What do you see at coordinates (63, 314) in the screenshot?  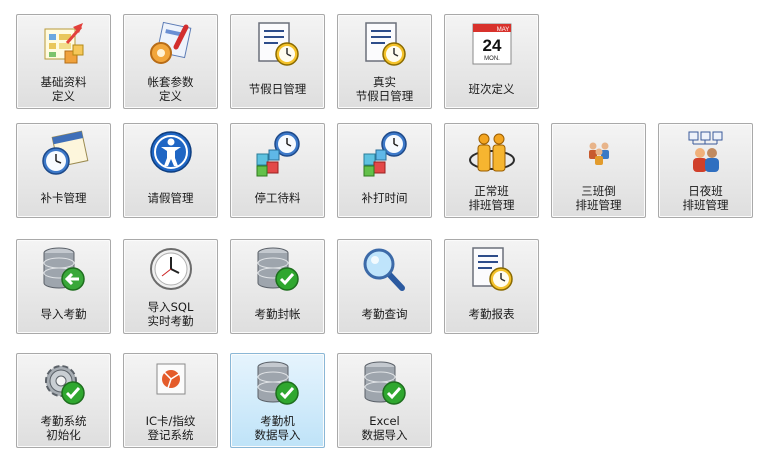 I see `tile-label: 导入考勤` at bounding box center [63, 314].